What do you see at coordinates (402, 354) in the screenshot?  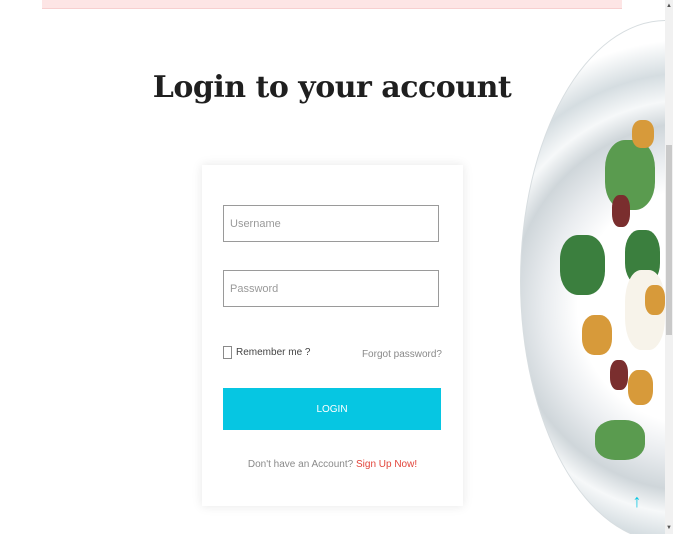 I see `forgot-password-link: Forgot password?` at bounding box center [402, 354].